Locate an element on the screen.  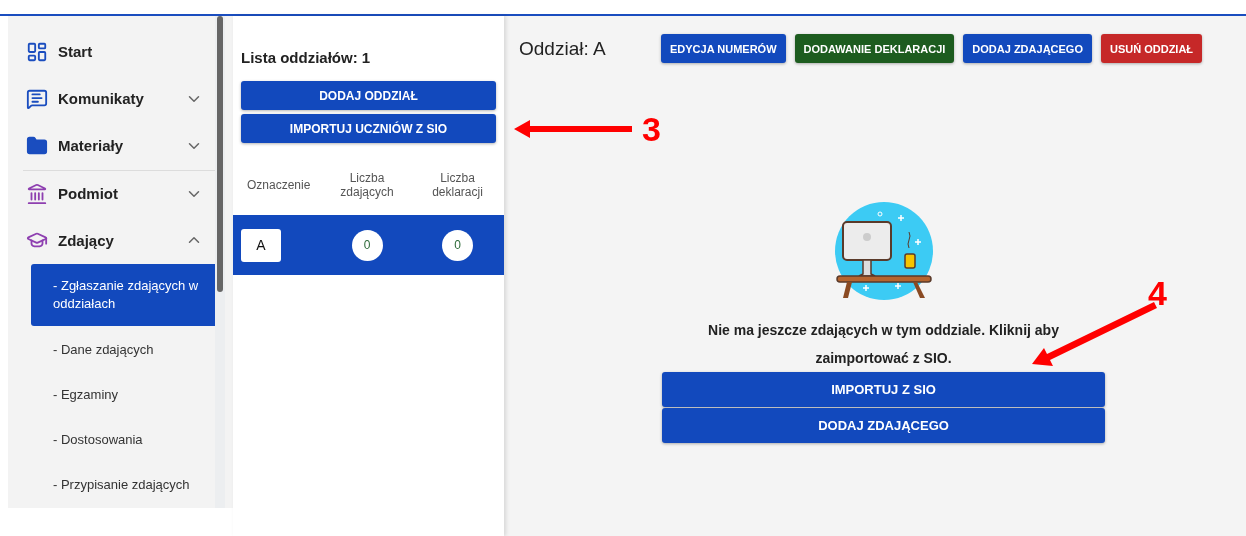
annotation-number: 3 is located at coordinates (651, 129).